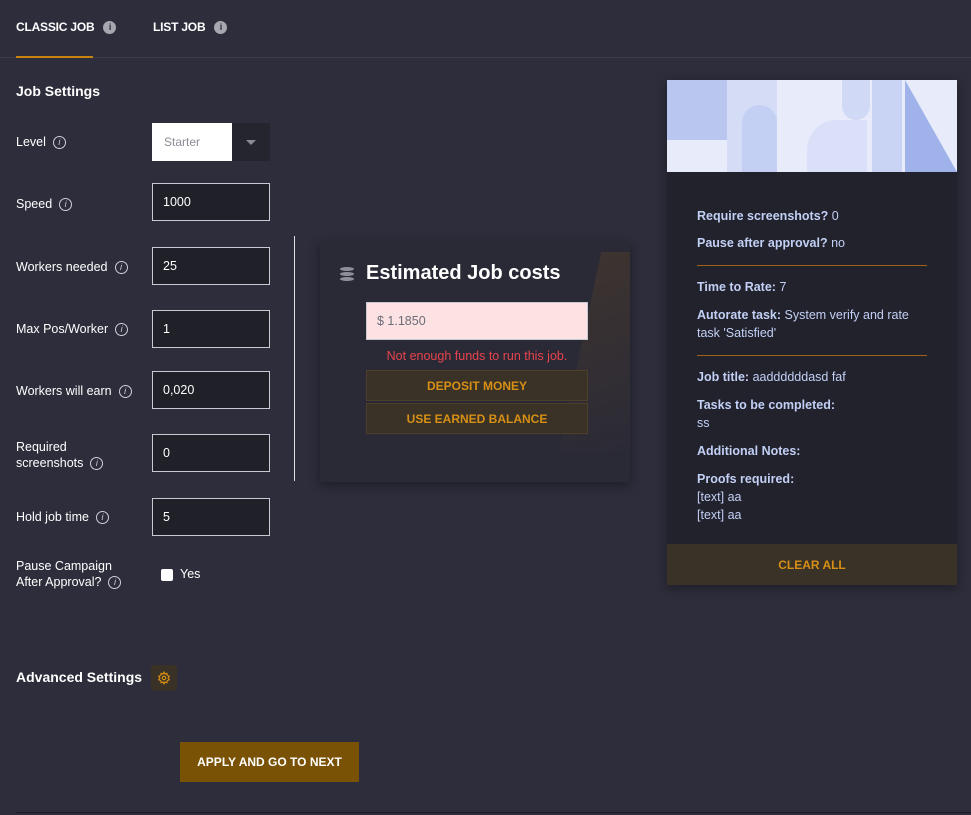 This screenshot has height=815, width=971. What do you see at coordinates (211, 517) in the screenshot?
I see `hold-job-input: 5` at bounding box center [211, 517].